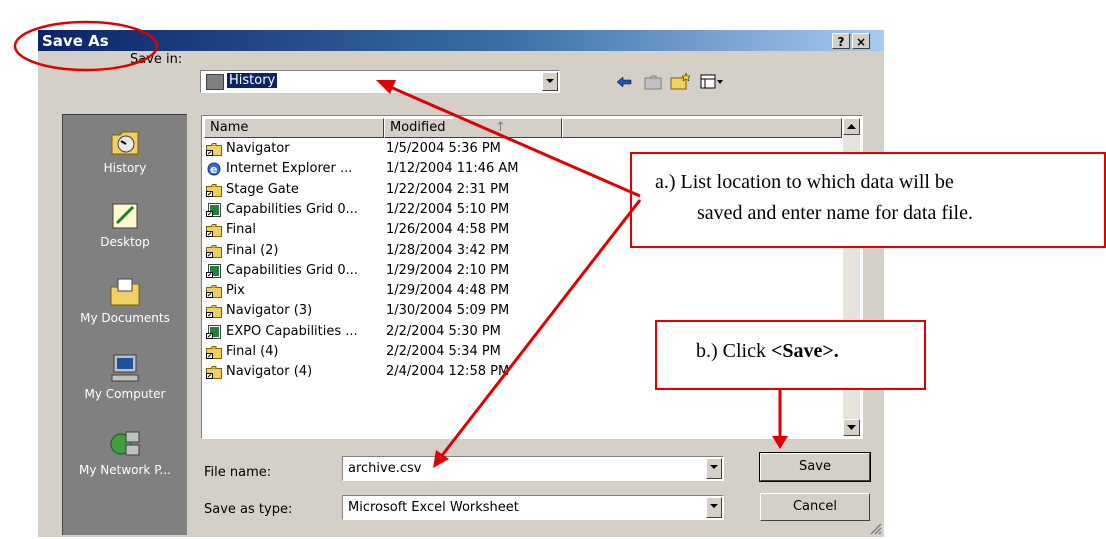 The height and width of the screenshot is (539, 1106). Describe the element at coordinates (514, 141) in the screenshot. I see `arrow-to-save-in` at that location.